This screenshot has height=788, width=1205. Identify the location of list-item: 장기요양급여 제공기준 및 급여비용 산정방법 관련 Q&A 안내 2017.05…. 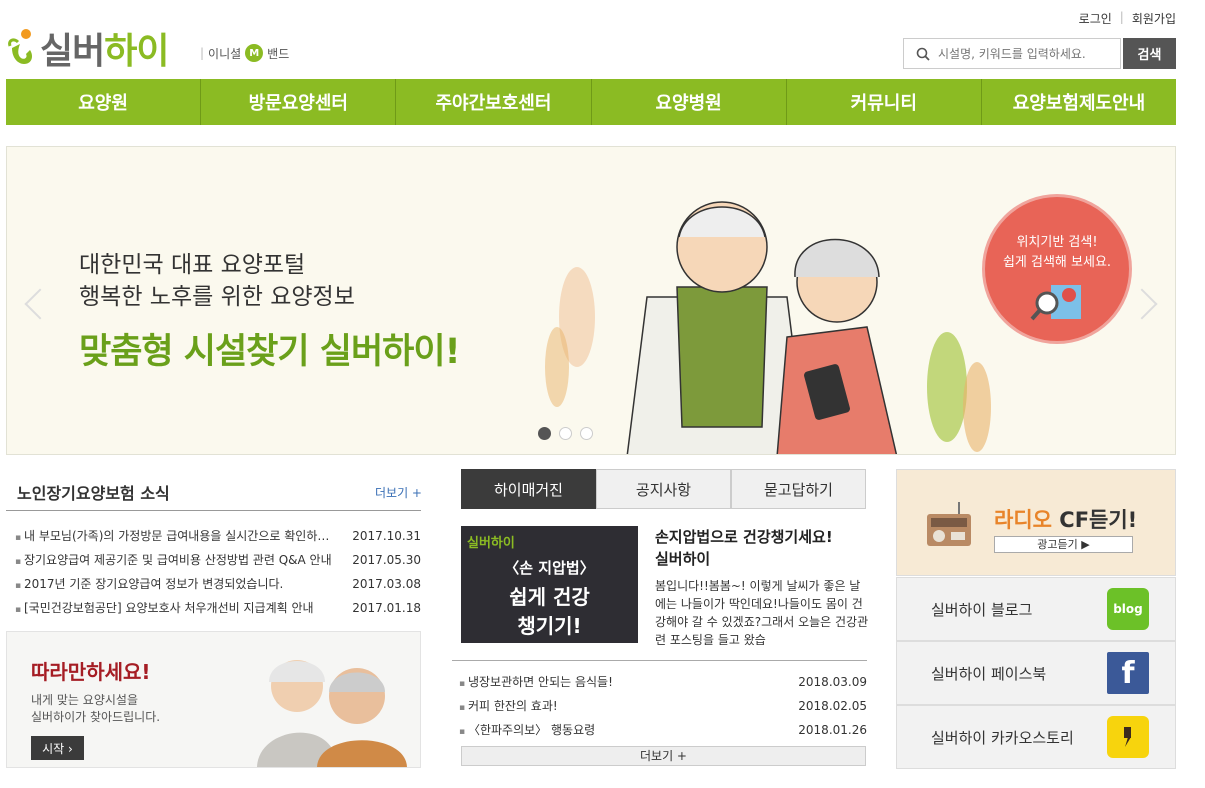
(218, 562).